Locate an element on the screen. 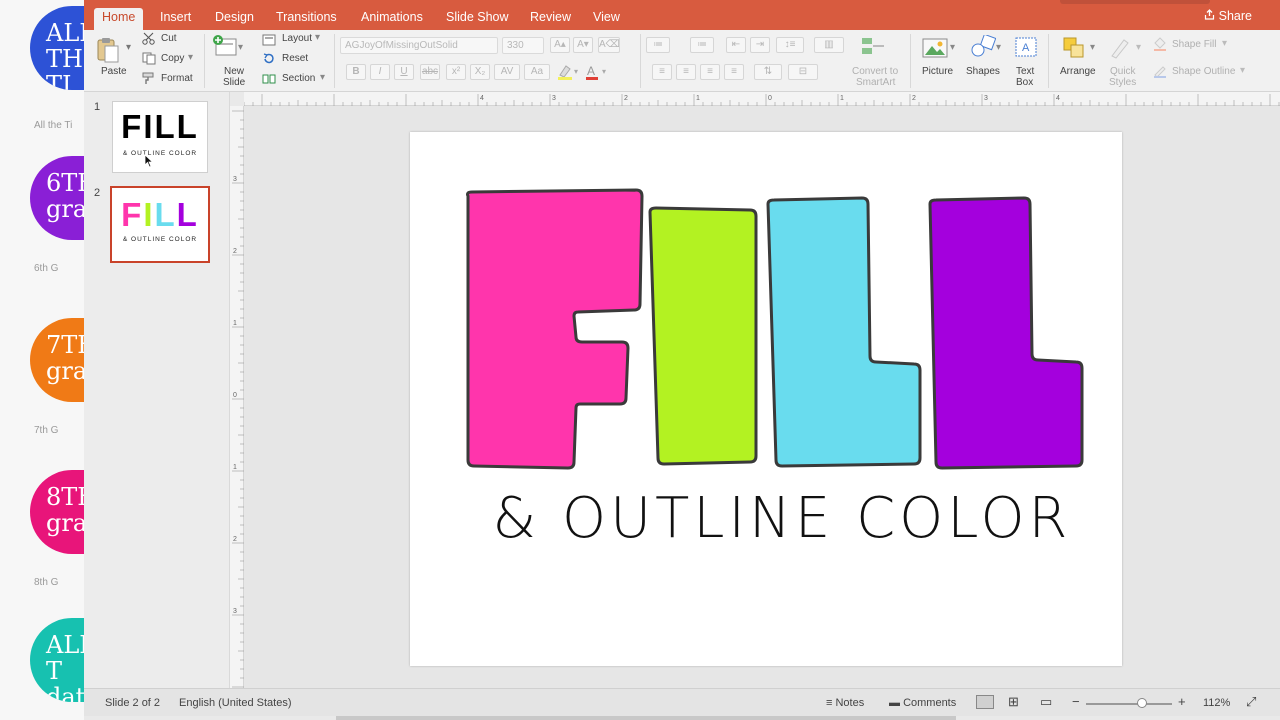 This screenshot has height=720, width=1280. numbering-button: ≔ is located at coordinates (702, 45).